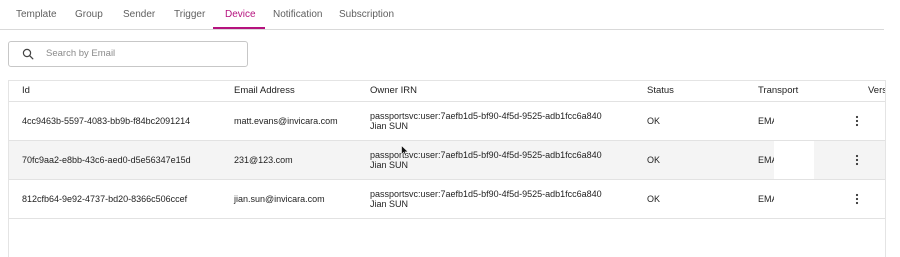  Describe the element at coordinates (405, 151) in the screenshot. I see `mouse-pointer-icon` at that location.